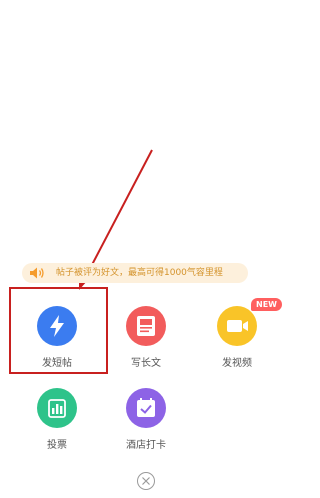  I want to click on long-article-button: 写长文, so click(146, 346).